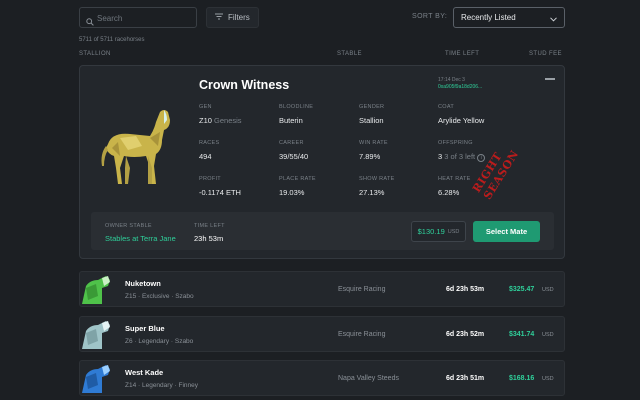  What do you see at coordinates (294, 156) in the screenshot?
I see `stat-value: 39/55/40` at bounding box center [294, 156].